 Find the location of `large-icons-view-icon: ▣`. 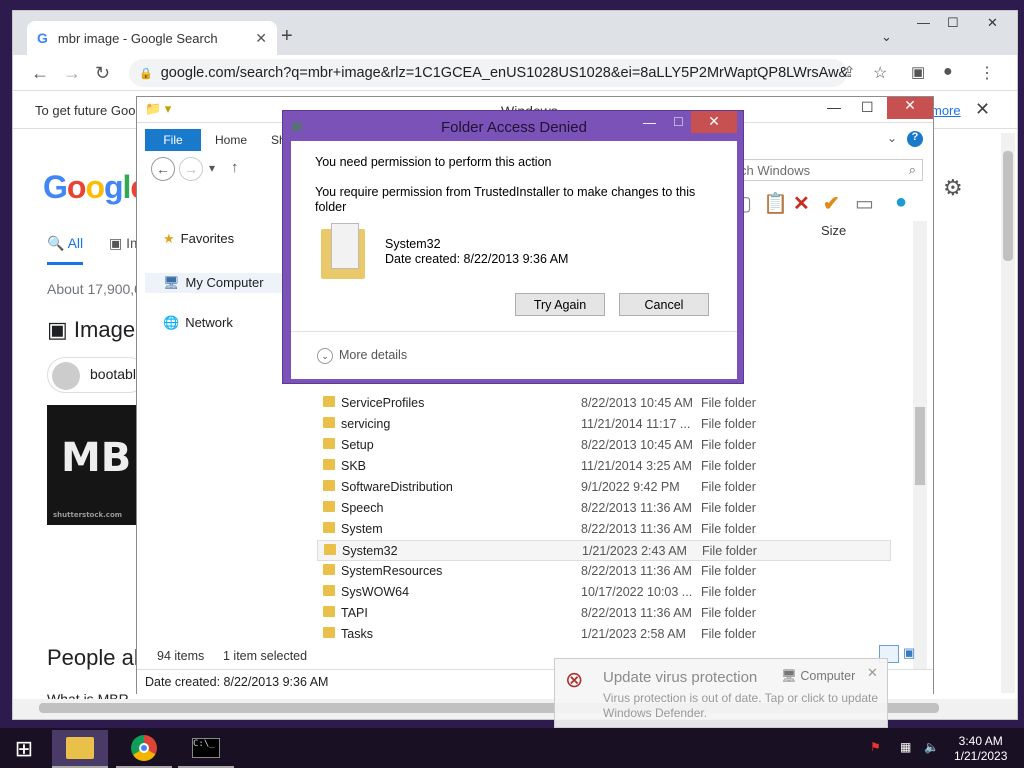

large-icons-view-icon: ▣ is located at coordinates (913, 654).